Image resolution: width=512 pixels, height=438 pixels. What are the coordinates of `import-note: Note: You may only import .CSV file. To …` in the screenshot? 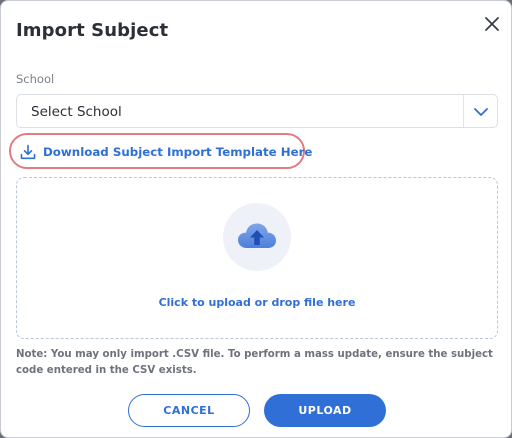 It's located at (254, 362).